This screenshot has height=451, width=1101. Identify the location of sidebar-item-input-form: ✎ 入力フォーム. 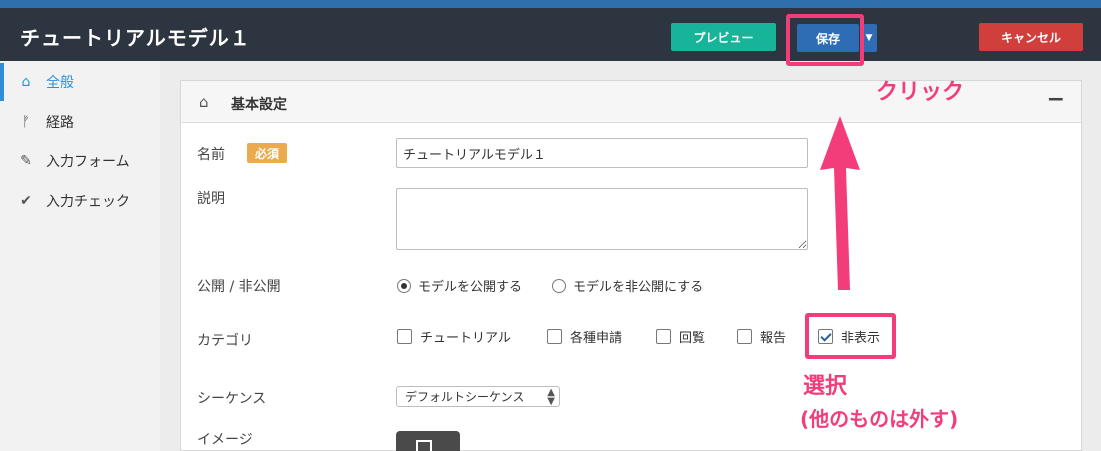
(80, 161).